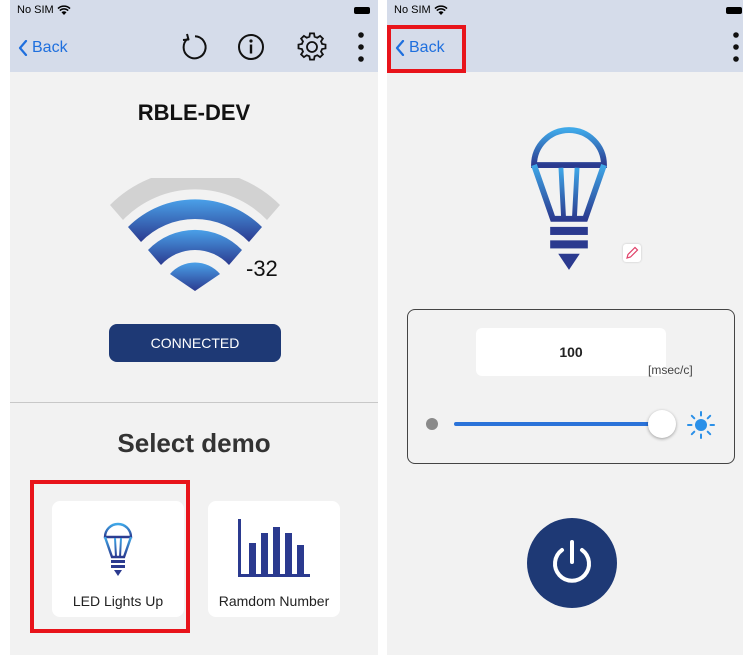 The image size is (743, 655). Describe the element at coordinates (274, 601) in the screenshot. I see `demo-card-label: Ramdom Number` at that location.